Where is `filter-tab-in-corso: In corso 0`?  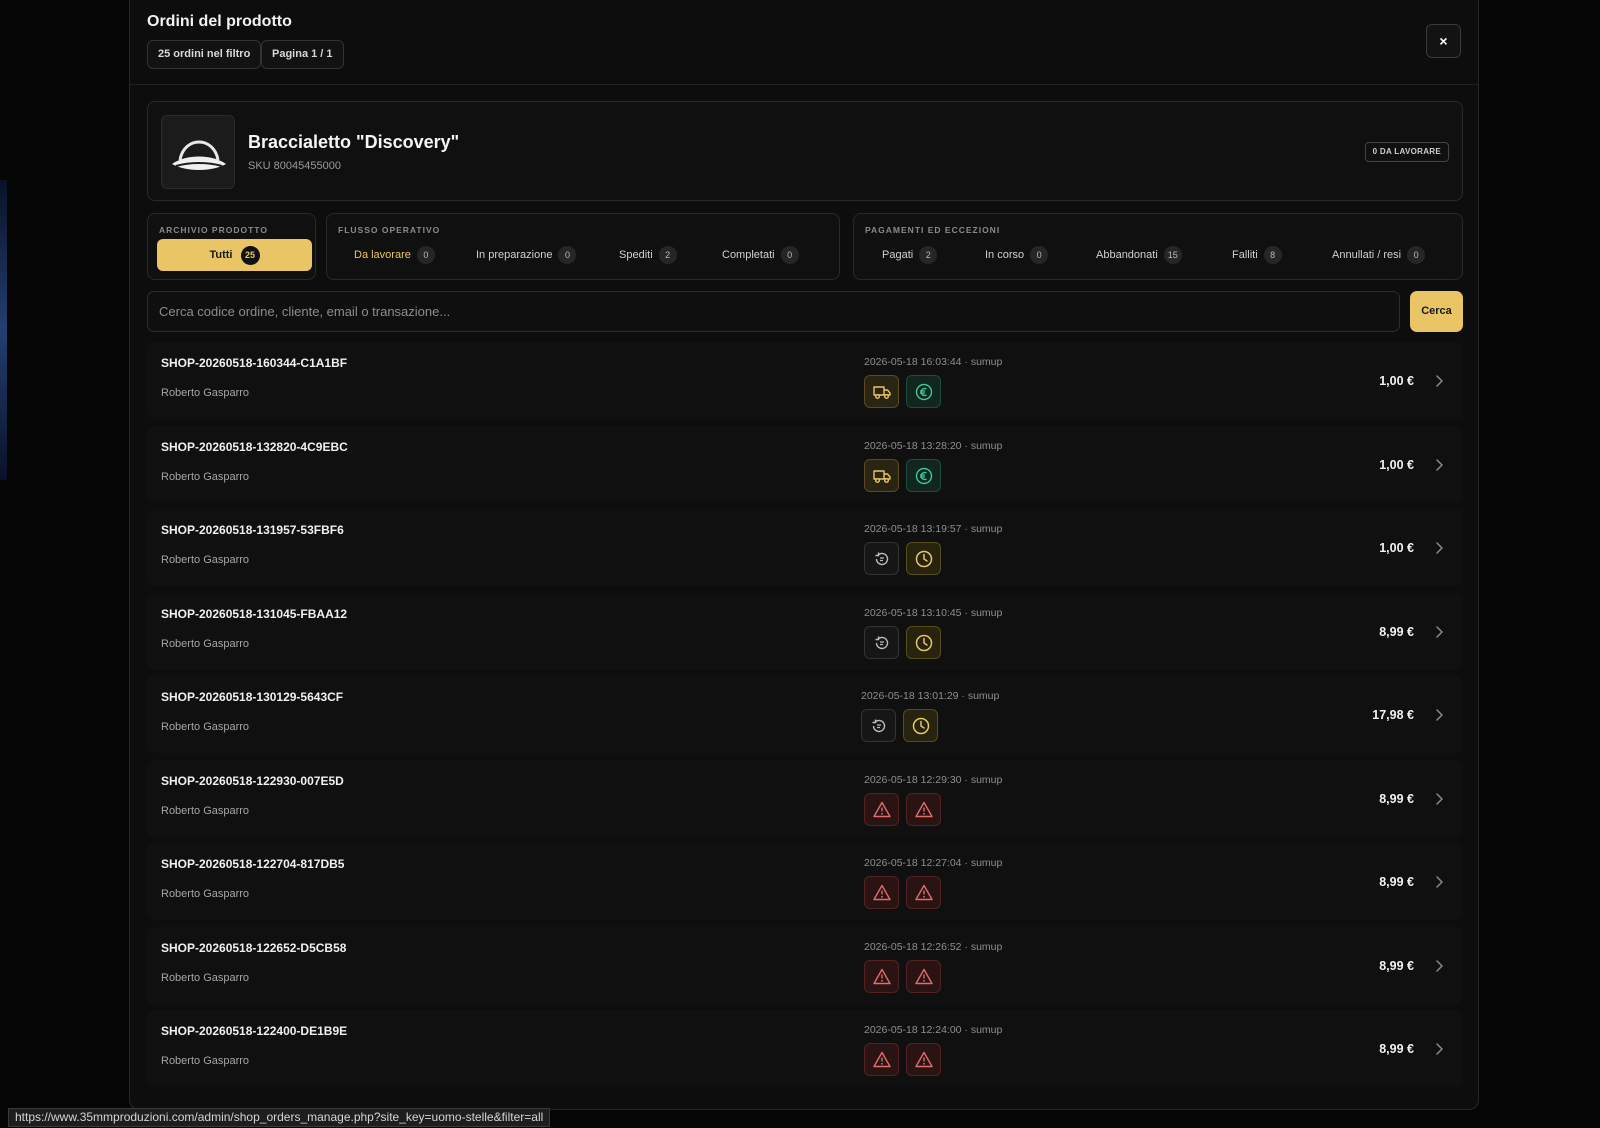
filter-tab-in-corso: In corso 0 is located at coordinates (1017, 255).